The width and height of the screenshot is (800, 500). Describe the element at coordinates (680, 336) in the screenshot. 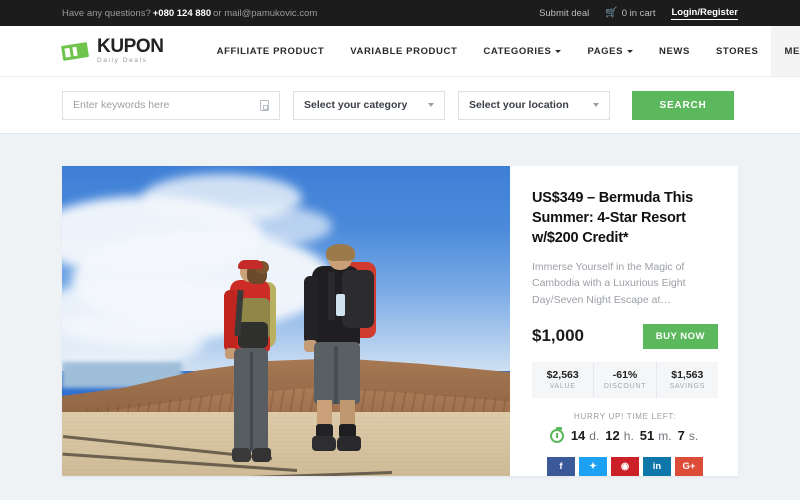

I see `buy-now-button: BUY NOW` at that location.